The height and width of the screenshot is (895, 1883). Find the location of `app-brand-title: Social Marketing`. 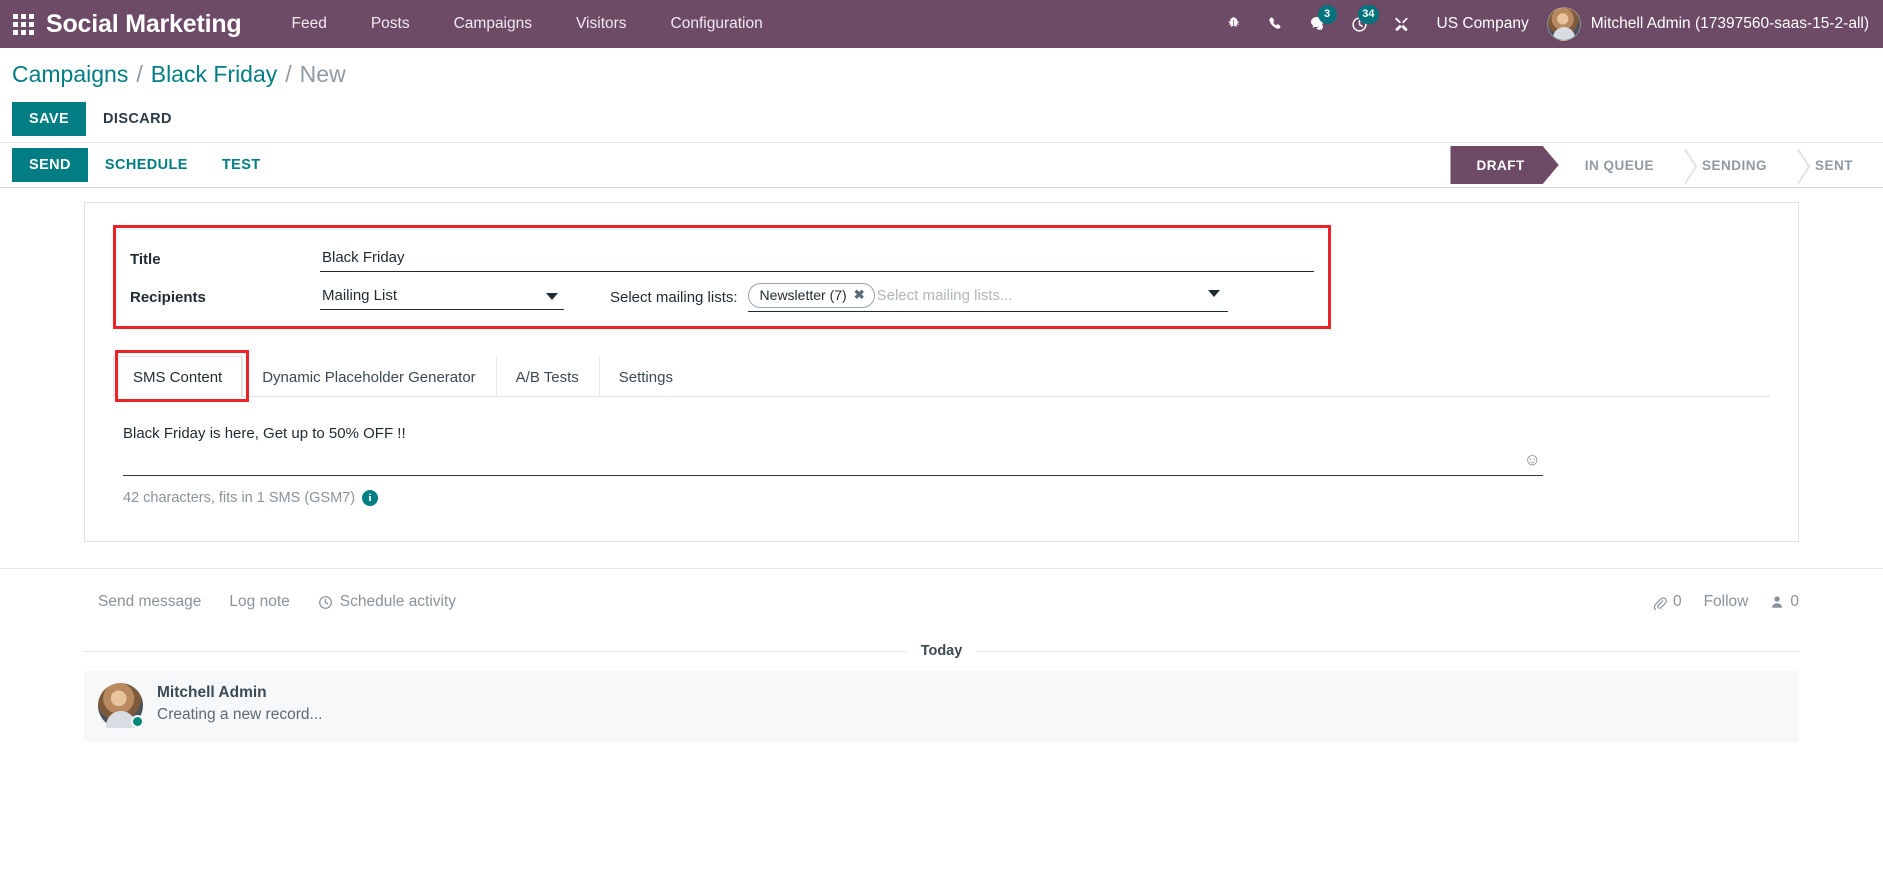

app-brand-title: Social Marketing is located at coordinates (144, 24).